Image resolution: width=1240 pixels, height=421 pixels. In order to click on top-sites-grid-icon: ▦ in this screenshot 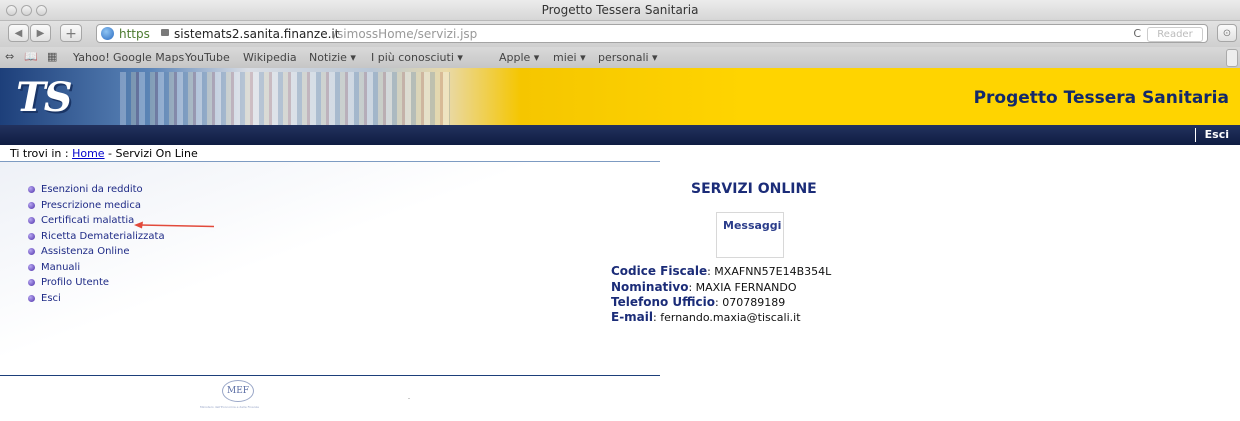, I will do `click(52, 56)`.